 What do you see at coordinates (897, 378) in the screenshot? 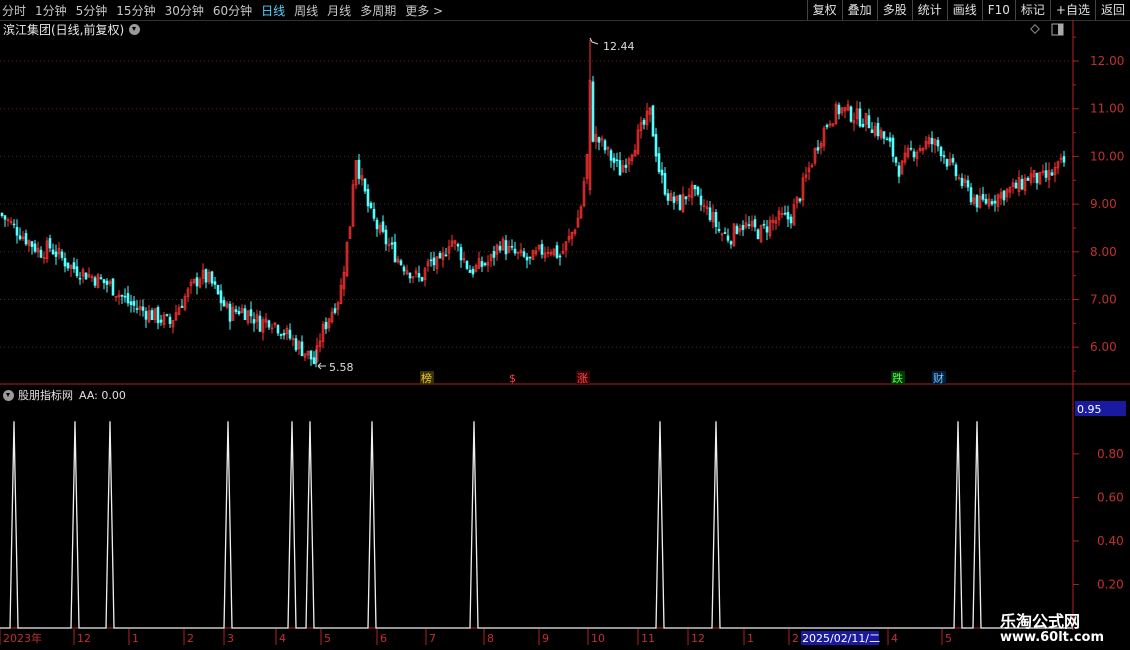
I see `event-marker-fall: 跌` at bounding box center [897, 378].